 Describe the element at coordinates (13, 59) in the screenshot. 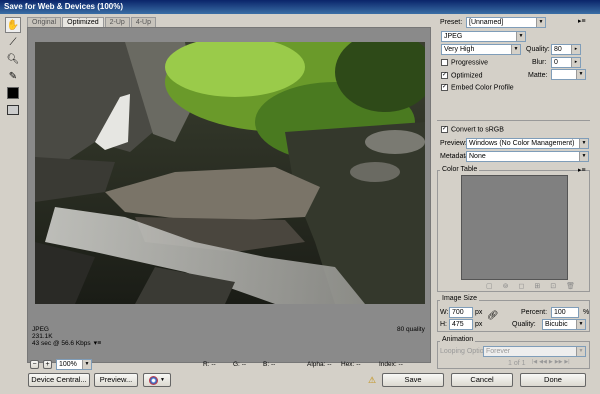

I see `zoom-icon: 🔍︎` at that location.